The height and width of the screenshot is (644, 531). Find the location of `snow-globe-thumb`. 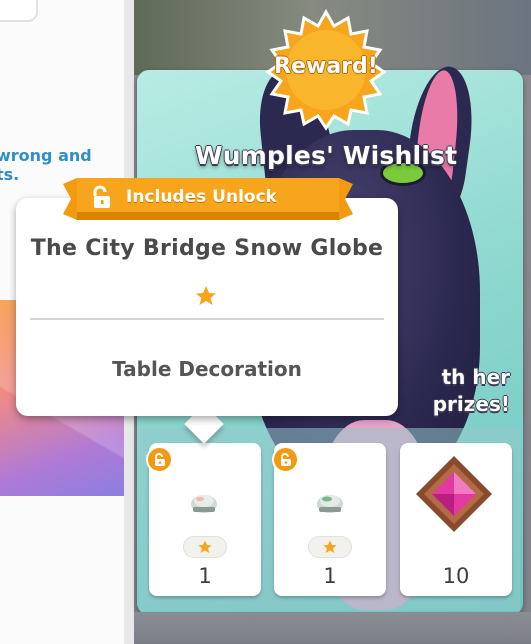

snow-globe-thumb is located at coordinates (204, 504).